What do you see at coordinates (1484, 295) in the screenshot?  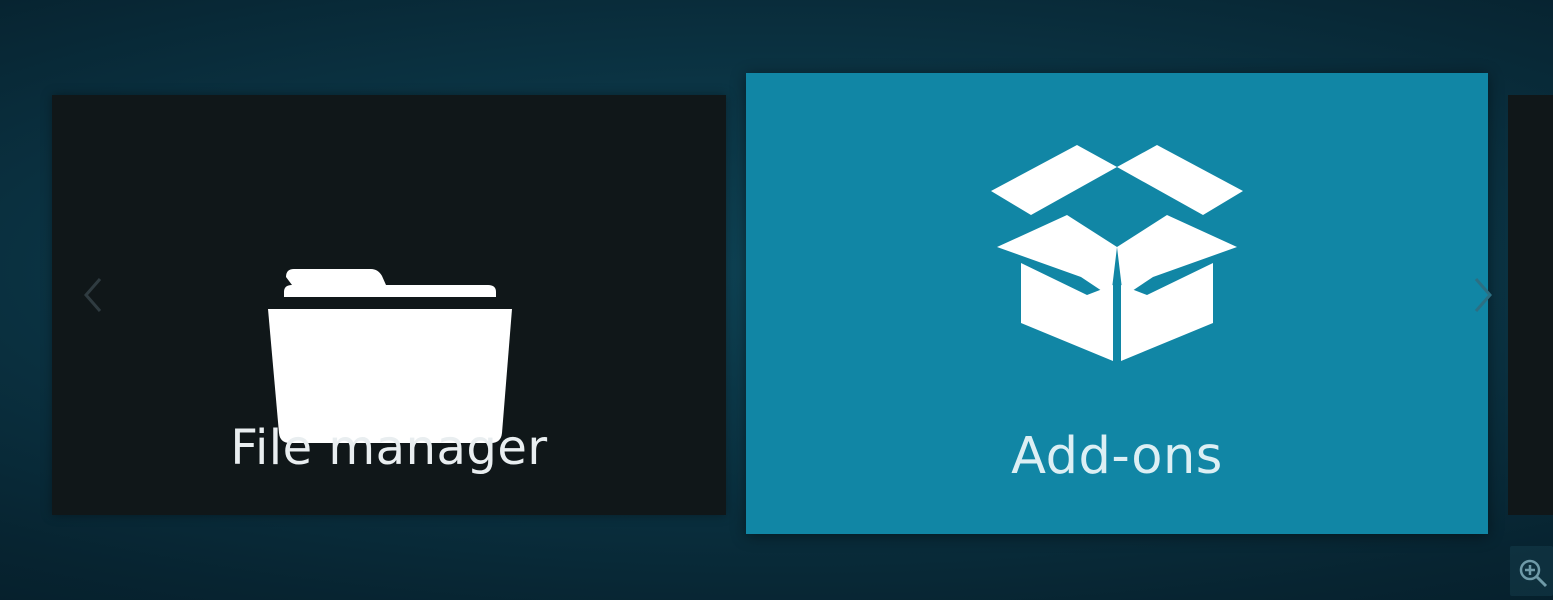 I see `chevron-right-icon` at bounding box center [1484, 295].